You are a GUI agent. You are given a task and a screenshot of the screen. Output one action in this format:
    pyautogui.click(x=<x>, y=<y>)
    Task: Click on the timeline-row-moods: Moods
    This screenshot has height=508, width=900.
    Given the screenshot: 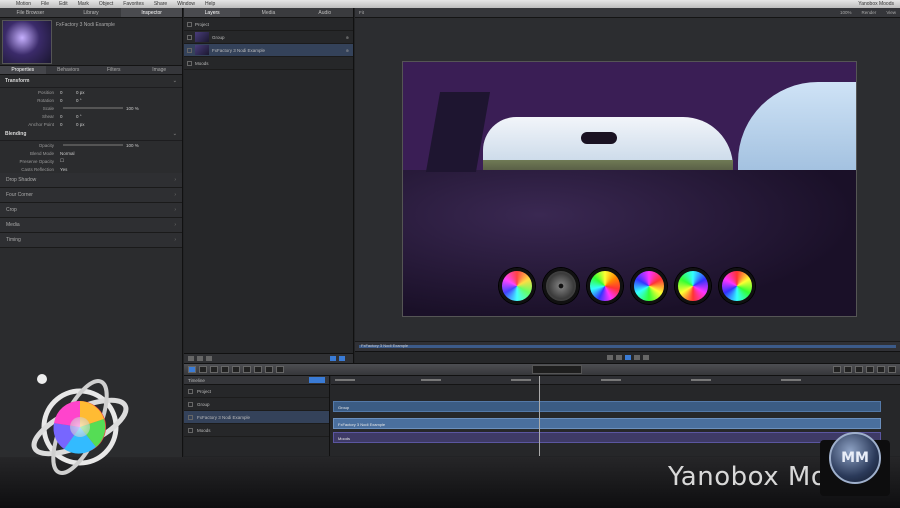 What is the action you would take?
    pyautogui.click(x=256, y=430)
    